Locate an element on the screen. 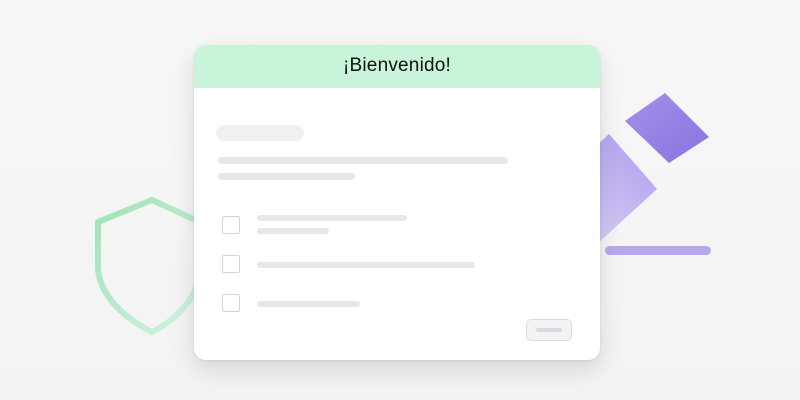 This screenshot has height=400, width=800. placeholder-chip is located at coordinates (260, 133).